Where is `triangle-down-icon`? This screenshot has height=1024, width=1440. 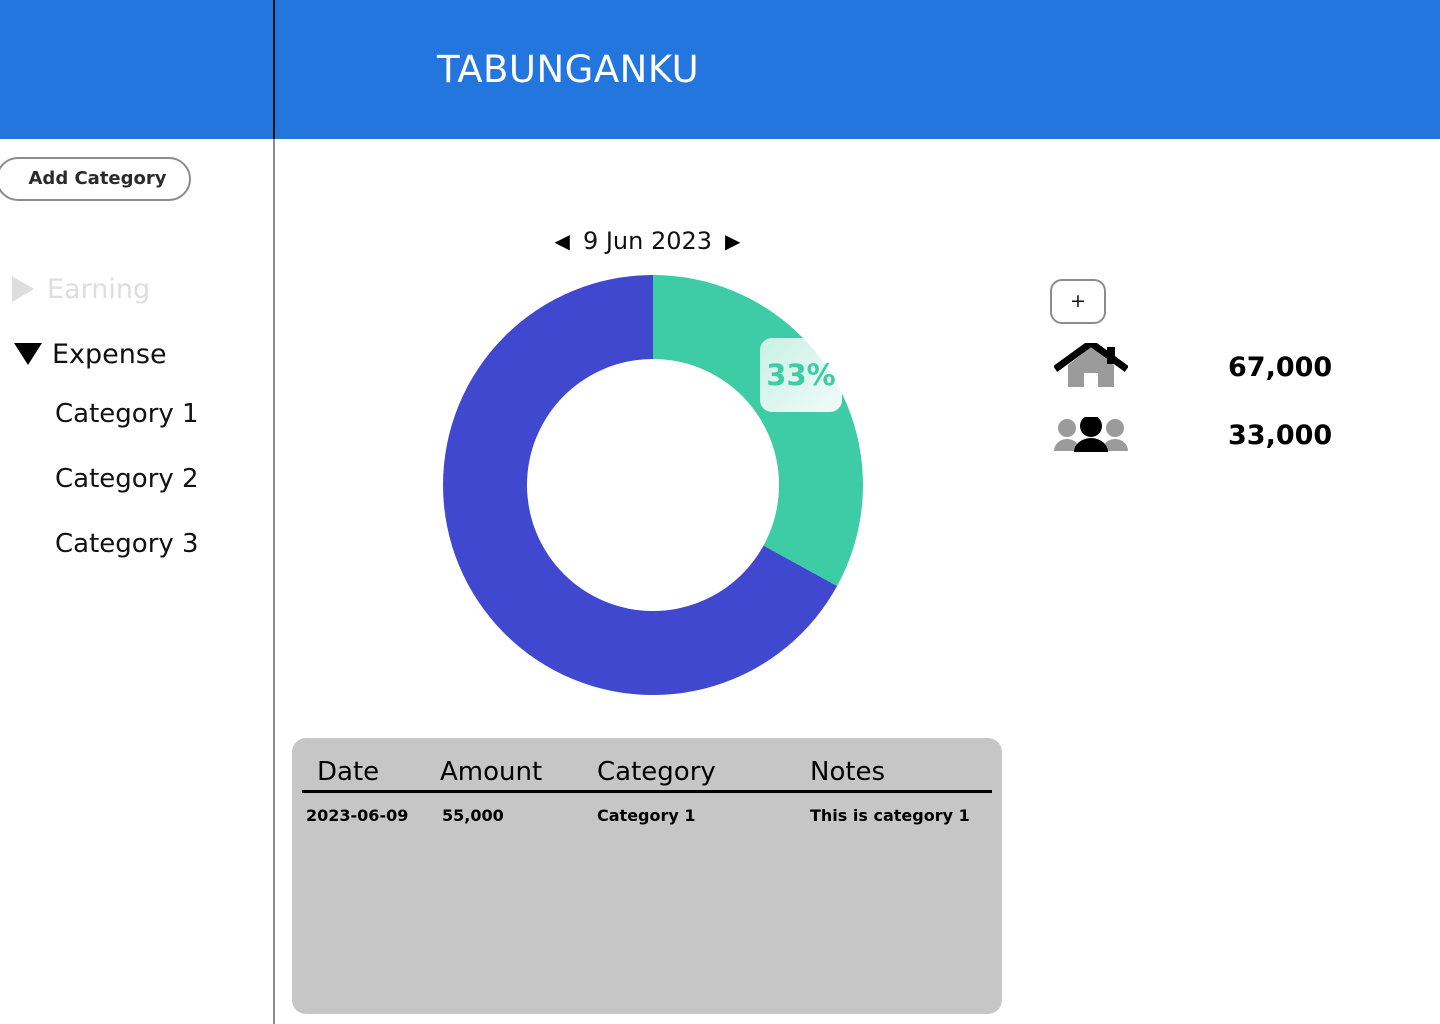 triangle-down-icon is located at coordinates (28, 354).